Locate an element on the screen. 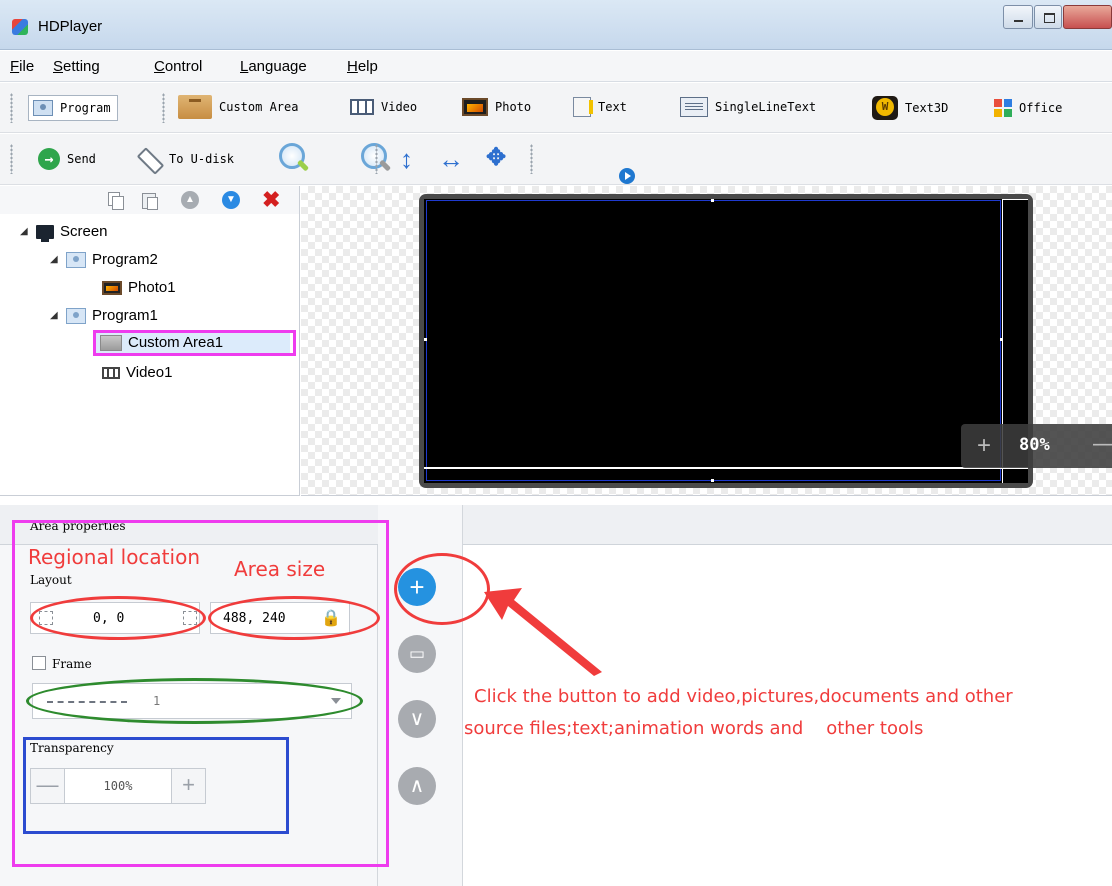 The width and height of the screenshot is (1112, 886). tree-toolbar: ▲ ▼ ✖ is located at coordinates (149, 200).